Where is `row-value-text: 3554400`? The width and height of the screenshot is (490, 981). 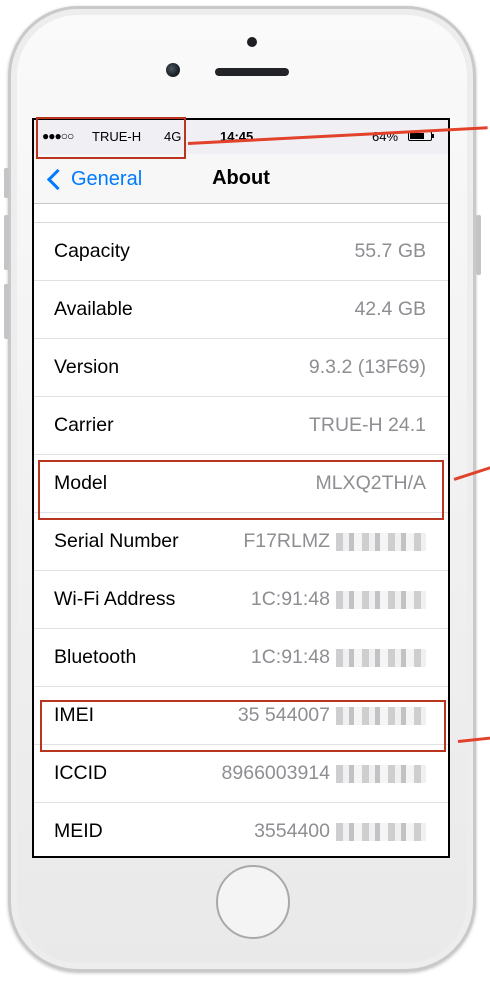 row-value-text: 3554400 is located at coordinates (292, 831).